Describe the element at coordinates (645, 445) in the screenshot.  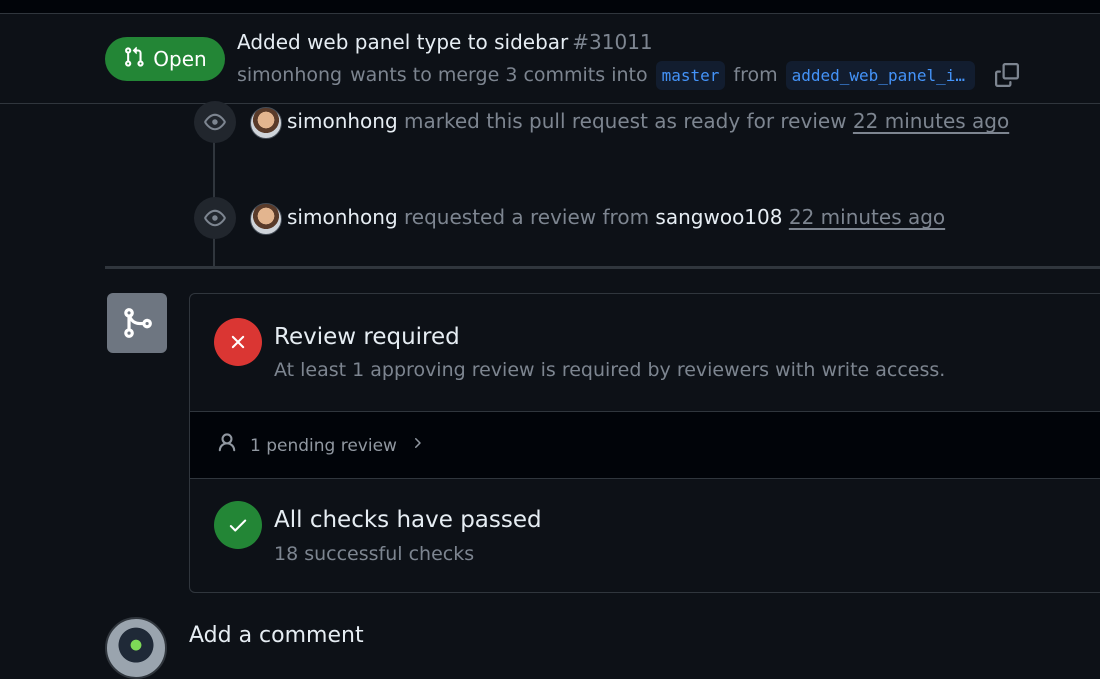
I see `pending-review-row: 1 pending review` at that location.